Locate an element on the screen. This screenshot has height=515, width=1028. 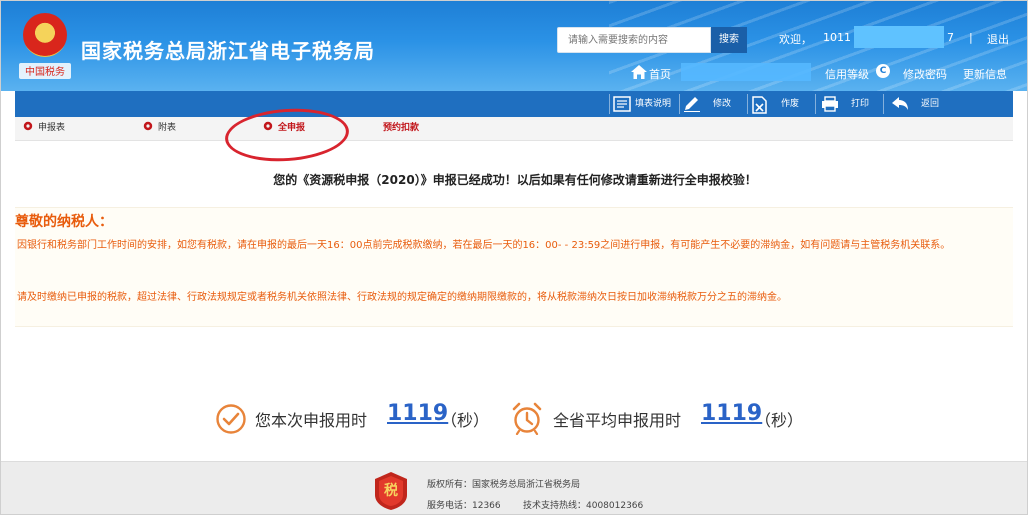
avg-time-label: 全省平均申报用时 is located at coordinates (617, 420).